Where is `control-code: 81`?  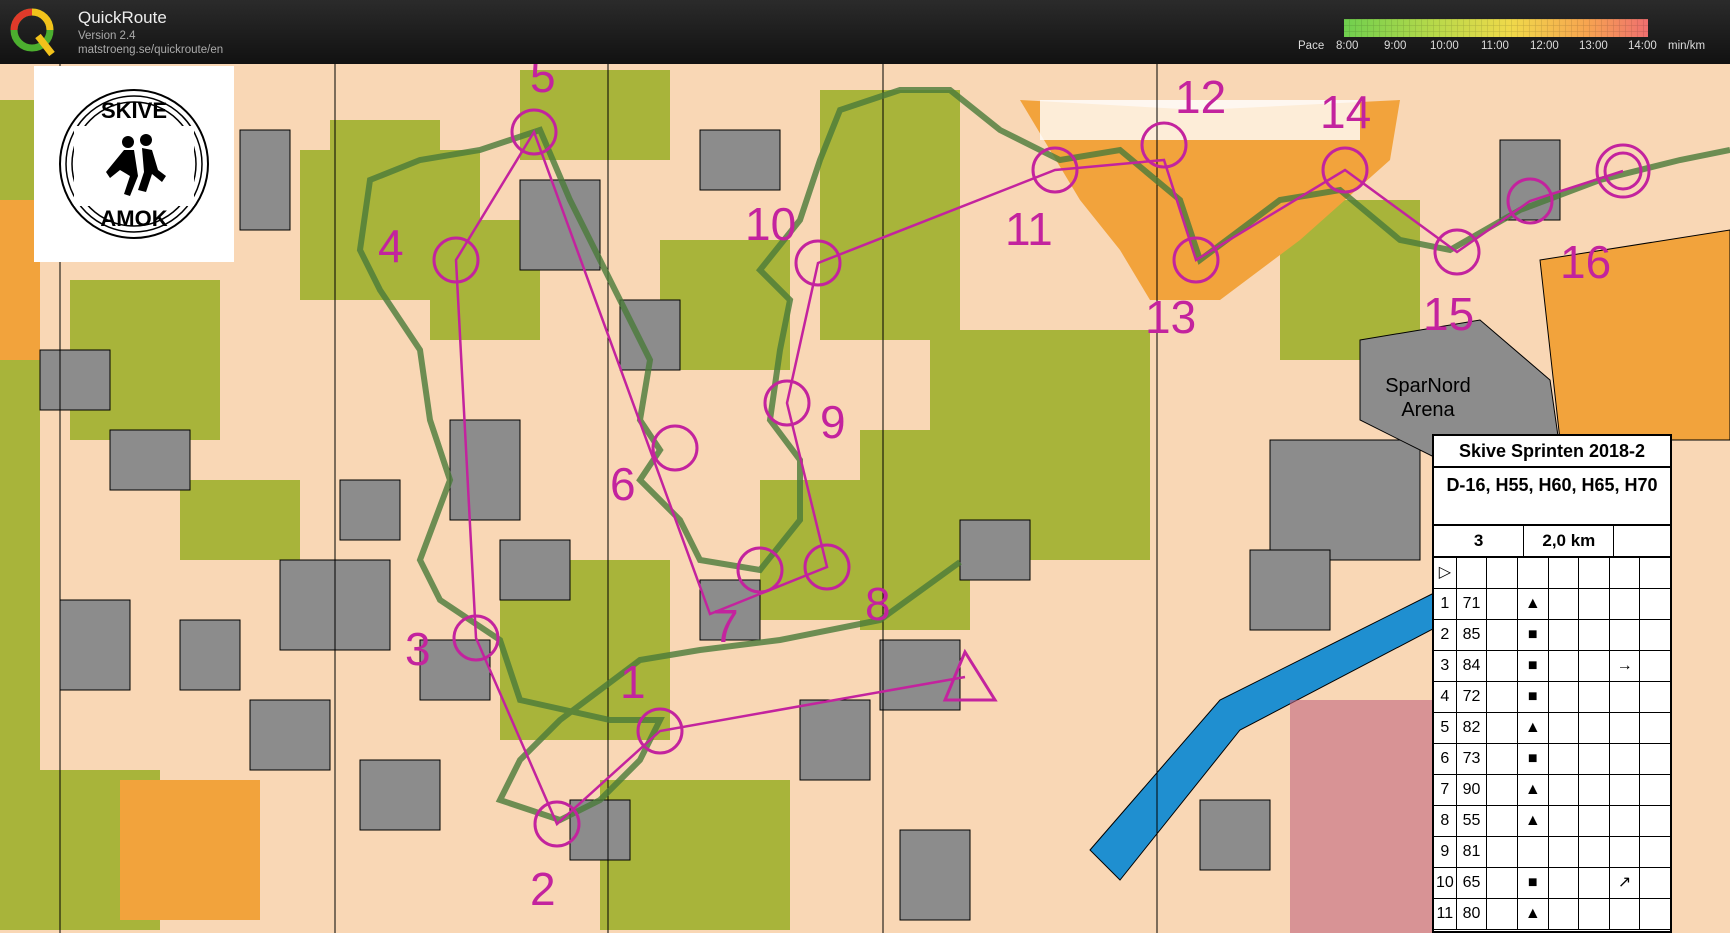 control-code: 81 is located at coordinates (1472, 852).